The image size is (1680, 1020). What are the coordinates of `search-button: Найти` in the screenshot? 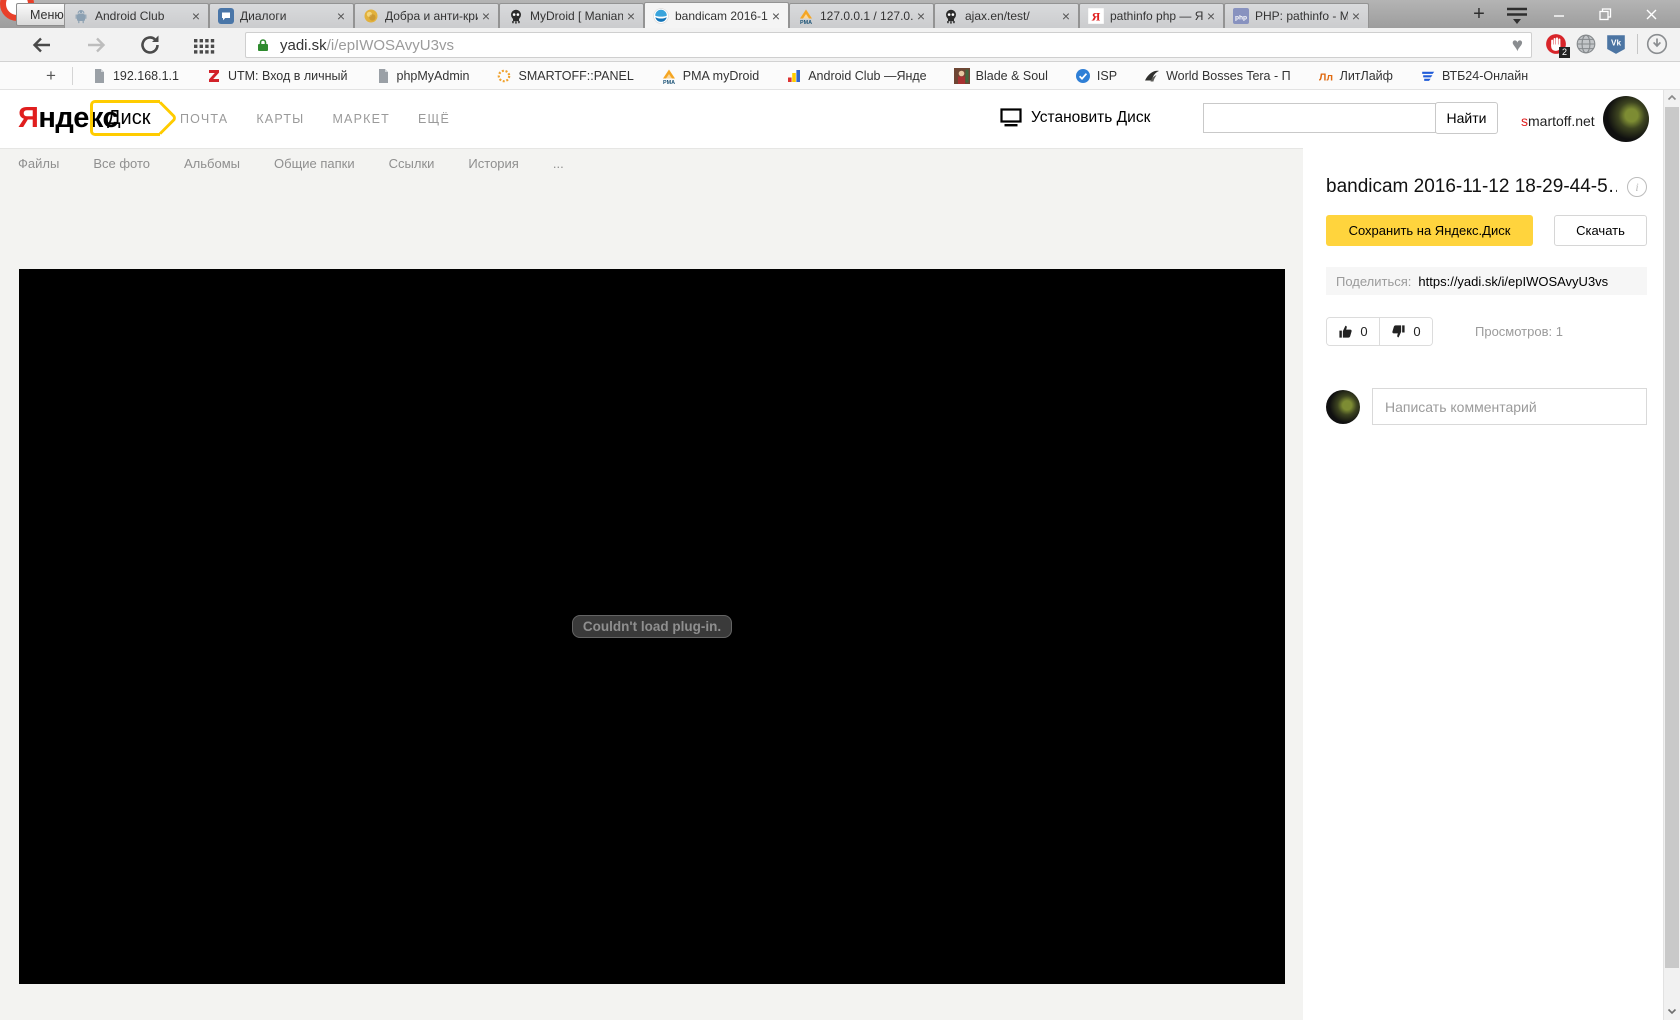 It's located at (1466, 118).